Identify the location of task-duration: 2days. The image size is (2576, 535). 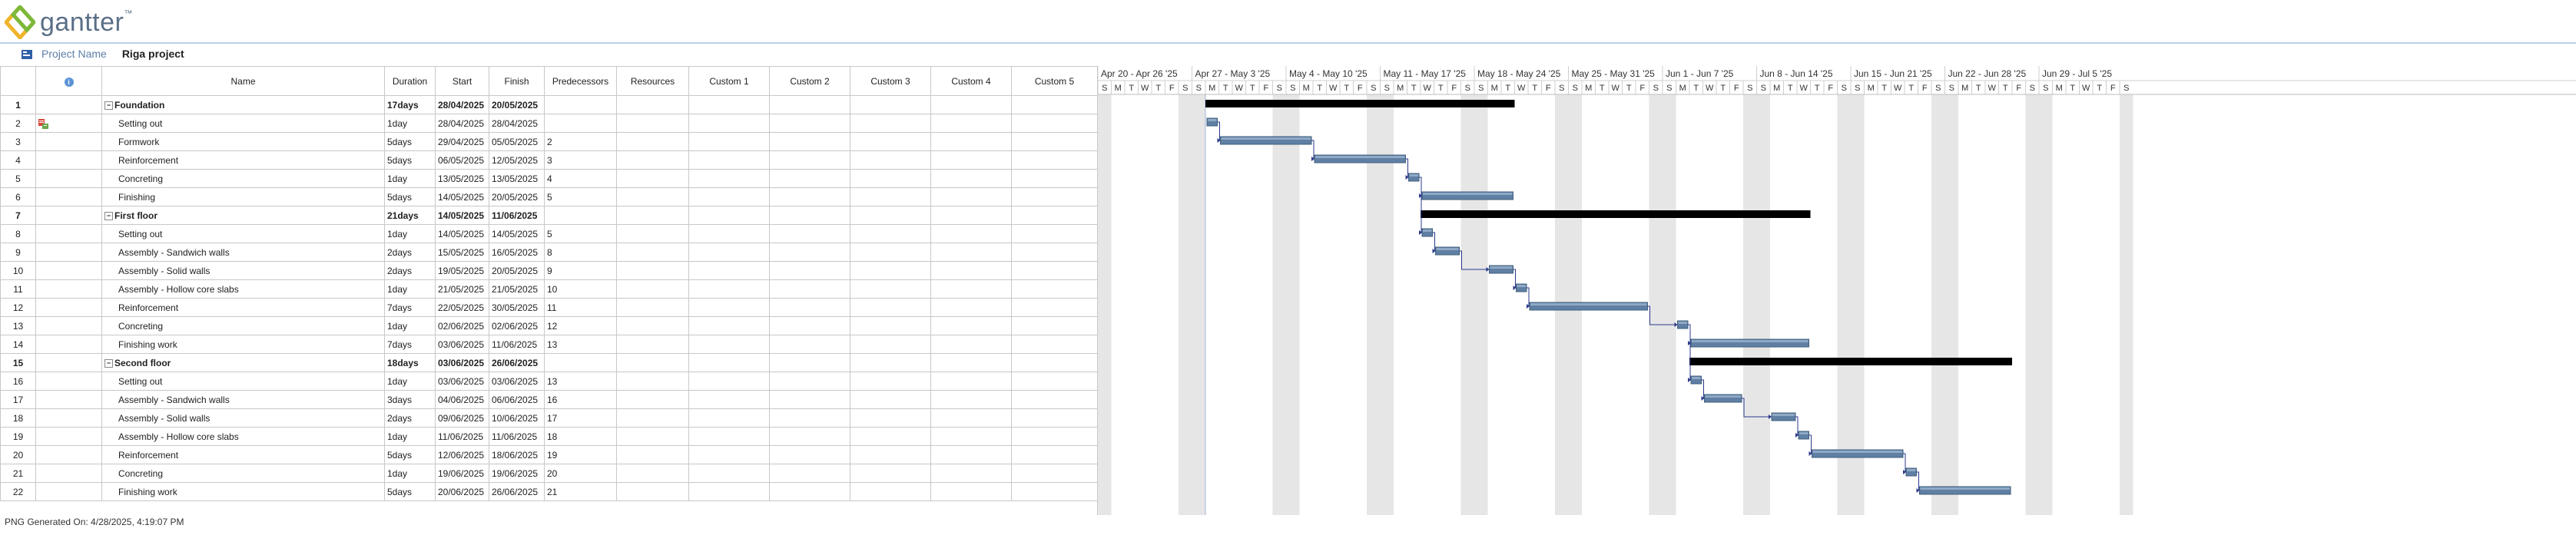
(410, 270).